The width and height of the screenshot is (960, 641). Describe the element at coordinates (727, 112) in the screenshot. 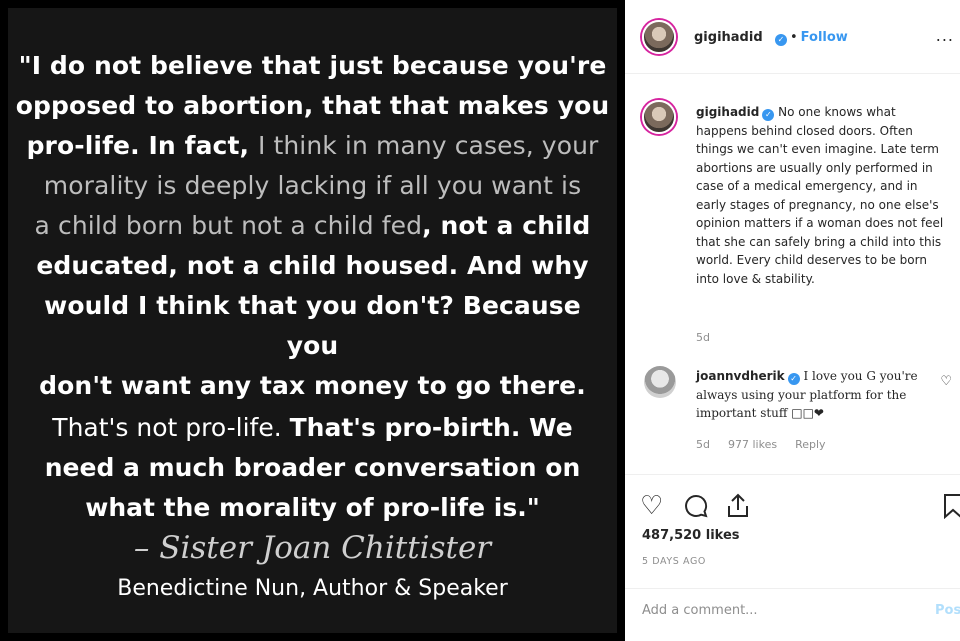

I see `caption-username: gigihadid` at that location.